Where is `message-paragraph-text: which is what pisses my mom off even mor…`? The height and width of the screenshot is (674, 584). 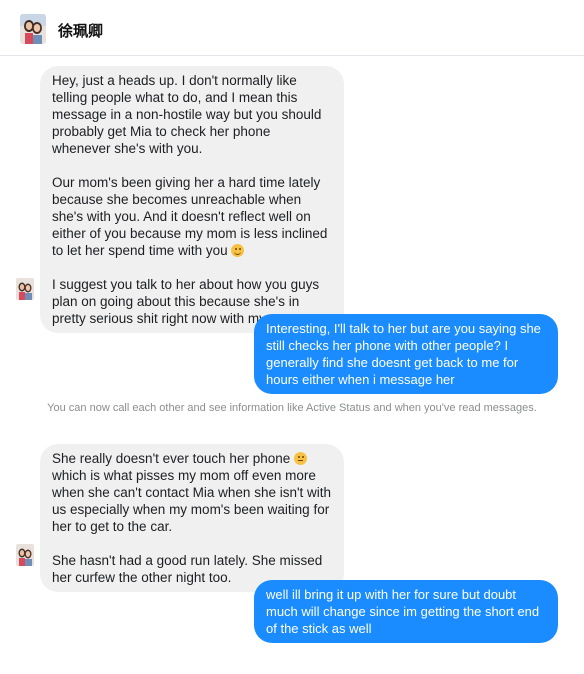
message-paragraph-text: which is what pisses my mom off even mor… is located at coordinates (193, 501).